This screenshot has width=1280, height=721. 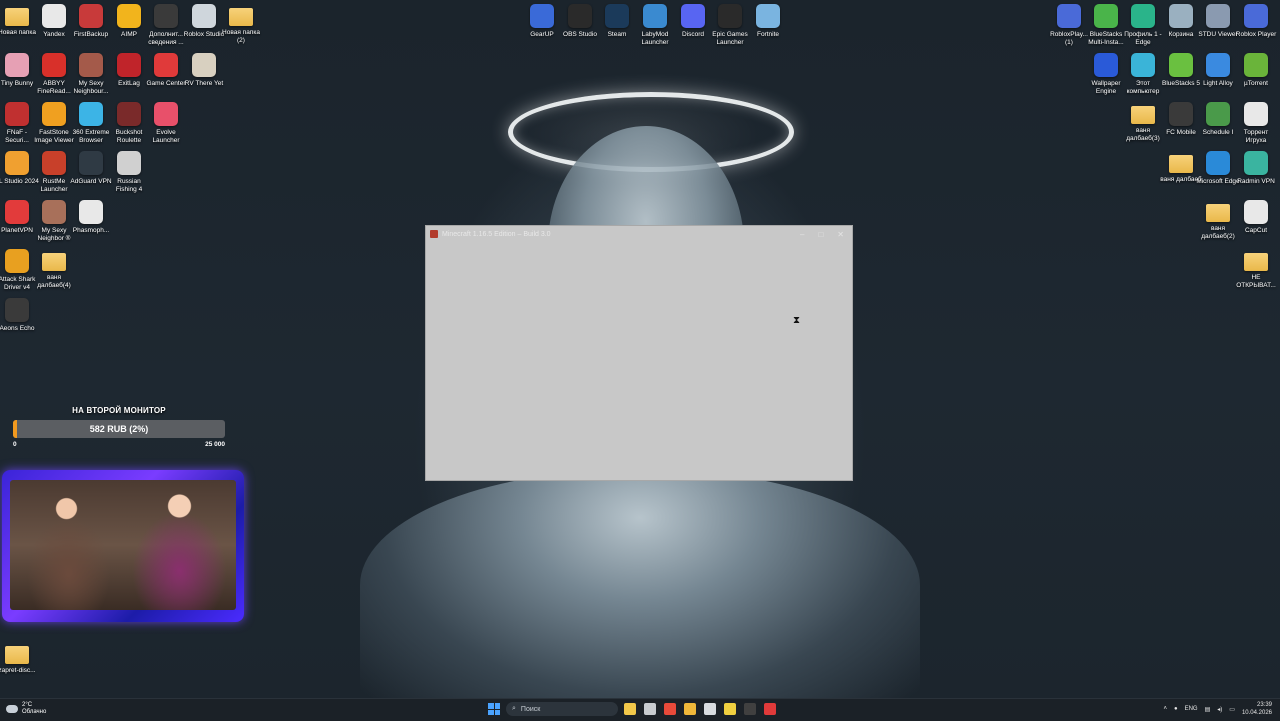 I want to click on microphone-icon: ●, so click(x=1176, y=709).